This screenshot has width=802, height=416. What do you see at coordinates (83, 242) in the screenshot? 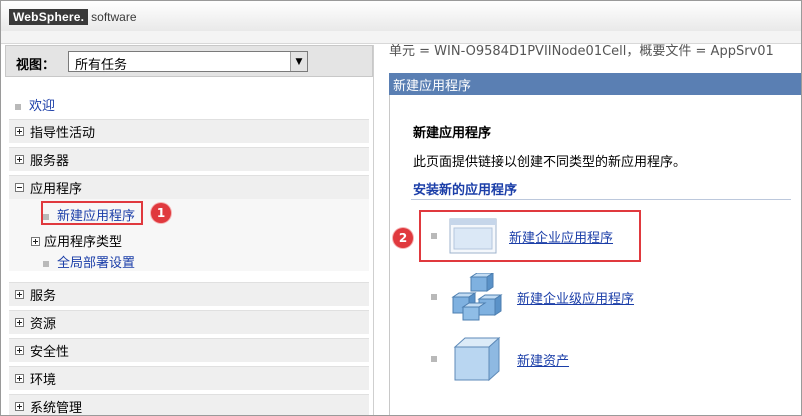
I see `application-types-label: 应用程序类型` at bounding box center [83, 242].